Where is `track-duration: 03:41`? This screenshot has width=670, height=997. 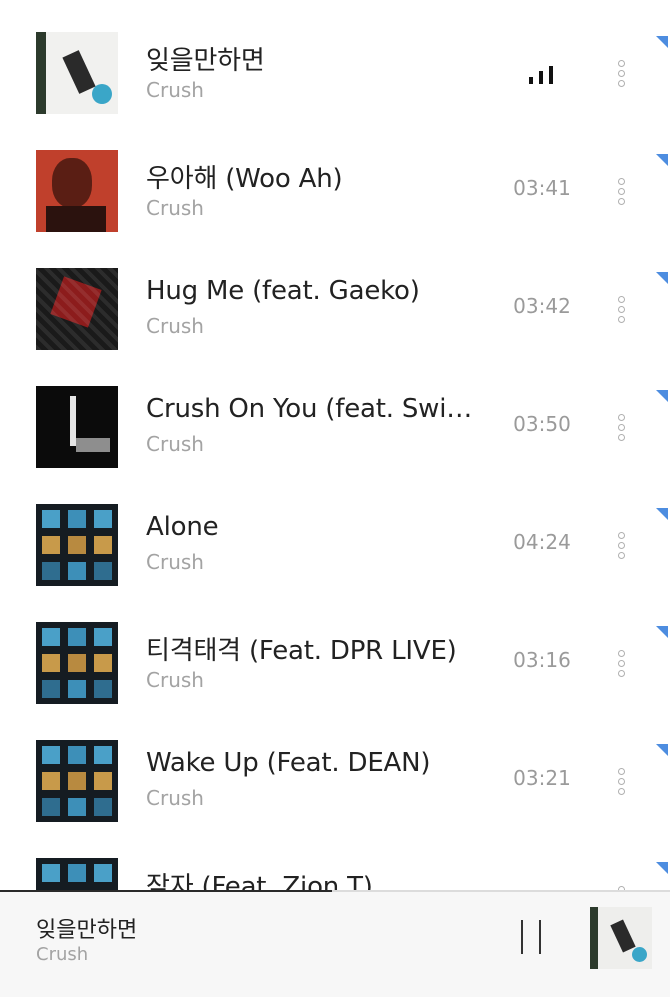 track-duration: 03:41 is located at coordinates (542, 188).